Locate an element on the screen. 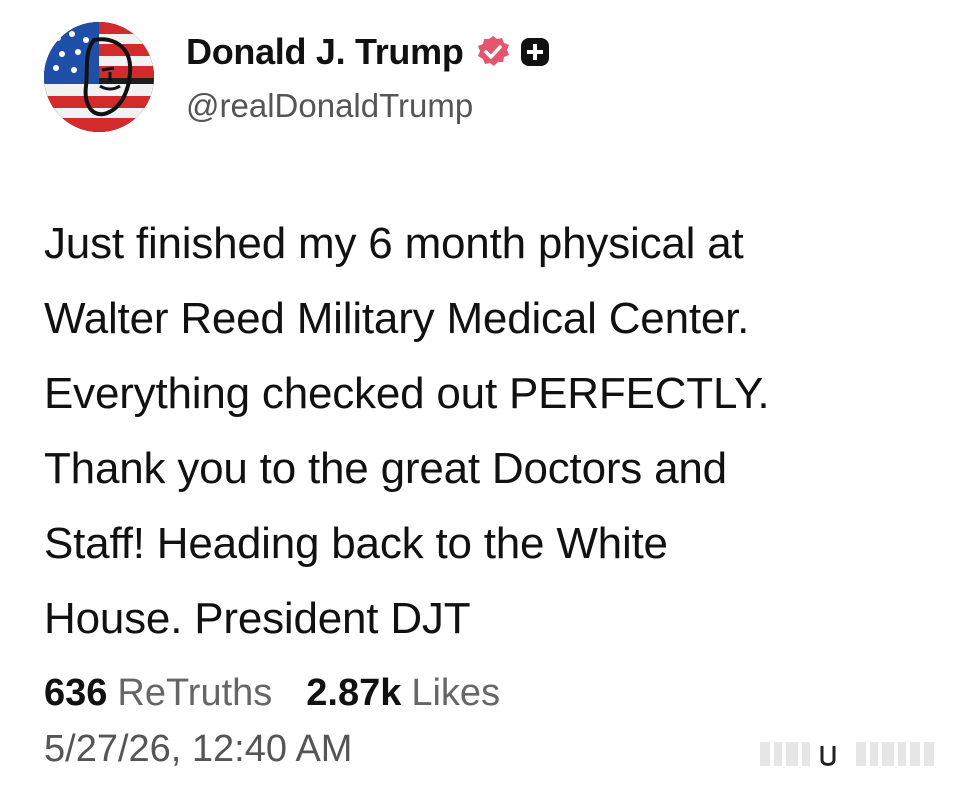 Image resolution: width=960 pixels, height=786 pixels. retruths-count: 636 is located at coordinates (75, 693).